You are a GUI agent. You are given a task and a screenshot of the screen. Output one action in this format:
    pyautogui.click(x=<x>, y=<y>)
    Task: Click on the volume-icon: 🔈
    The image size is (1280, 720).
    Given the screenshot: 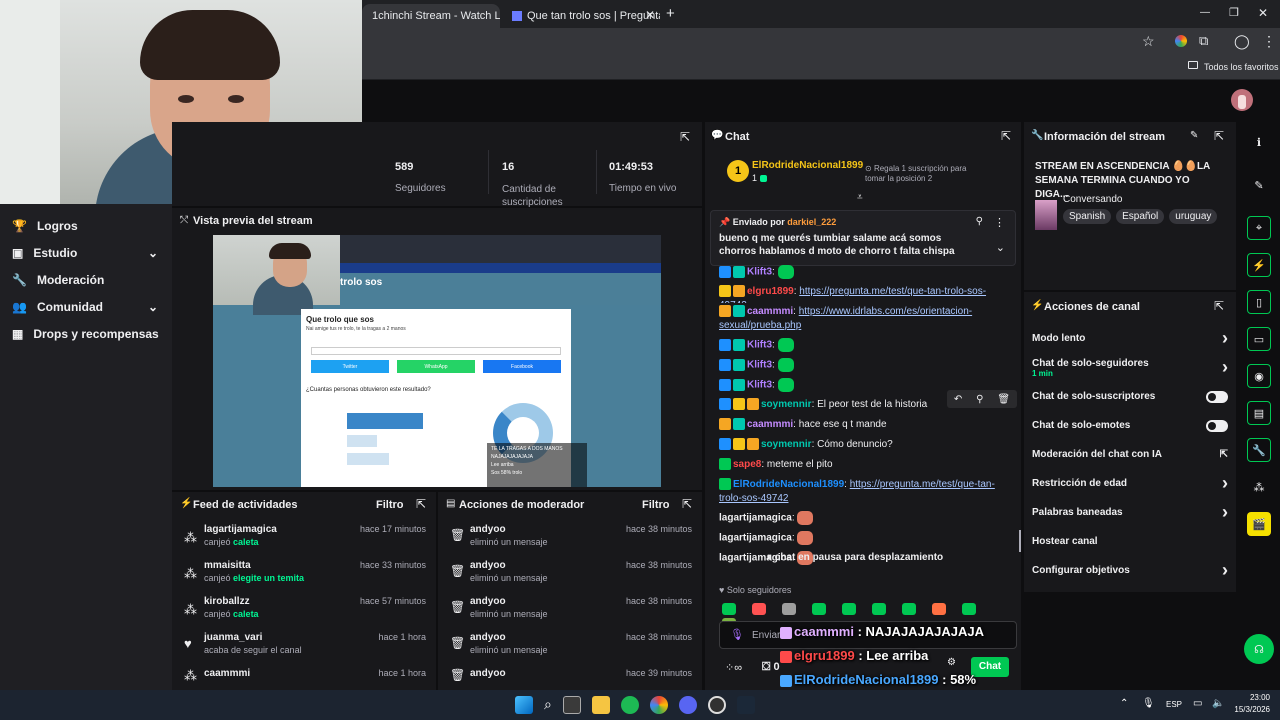 What is the action you would take?
    pyautogui.click(x=1218, y=703)
    